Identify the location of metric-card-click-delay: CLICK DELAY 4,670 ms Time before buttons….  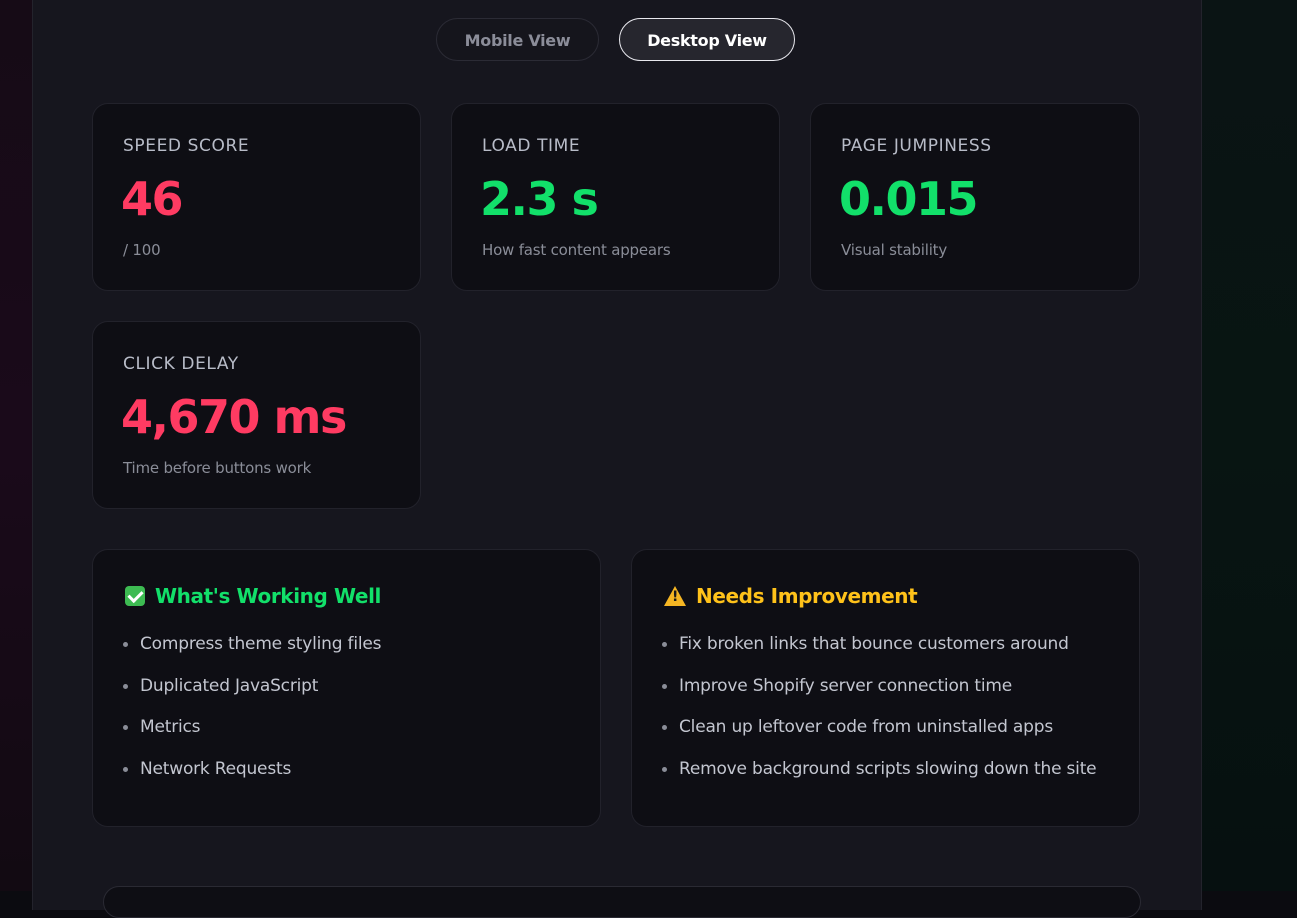
(256, 415).